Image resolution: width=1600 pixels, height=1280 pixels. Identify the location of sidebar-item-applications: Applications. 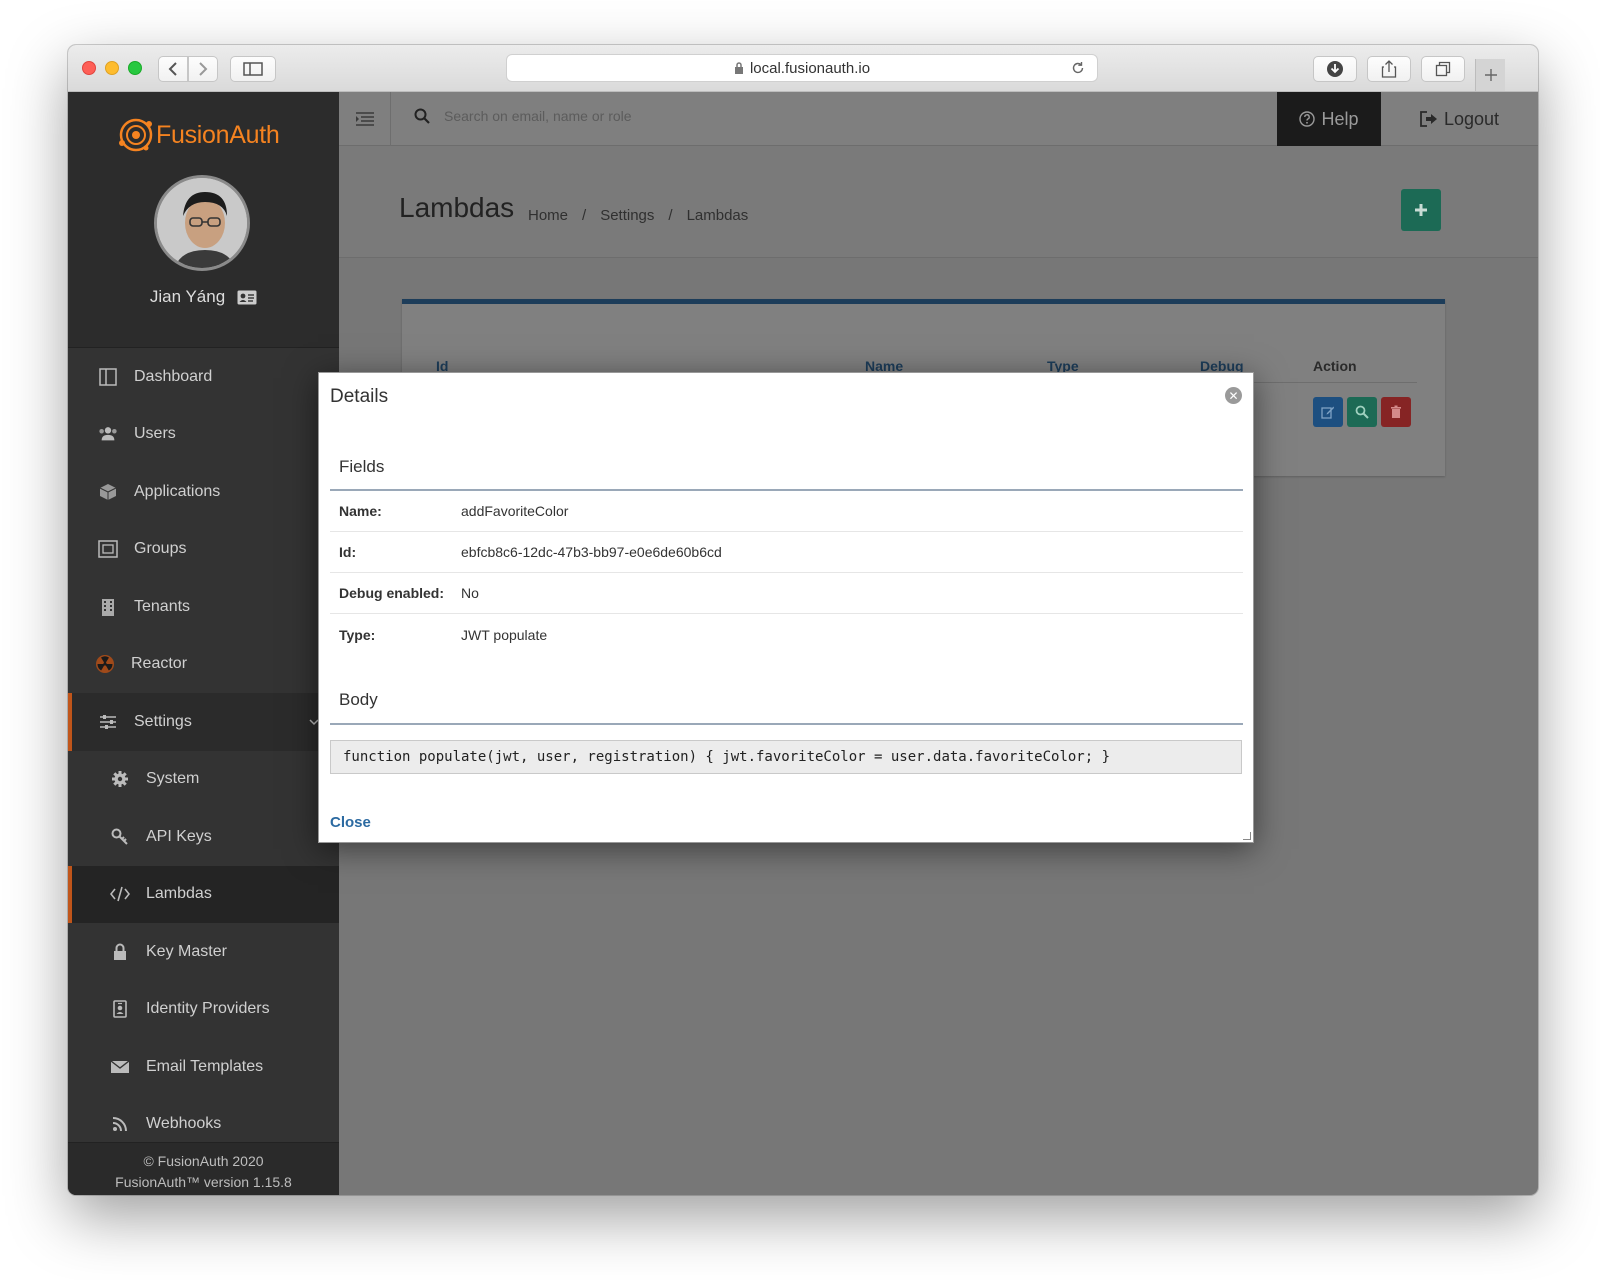
(203, 492).